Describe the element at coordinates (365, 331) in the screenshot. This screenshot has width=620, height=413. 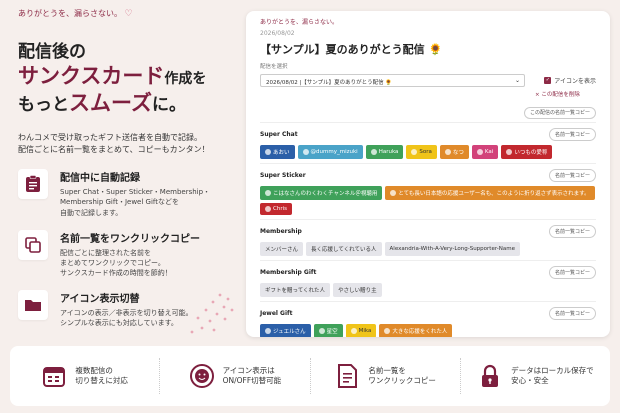
I see `chip-label: Mika` at that location.